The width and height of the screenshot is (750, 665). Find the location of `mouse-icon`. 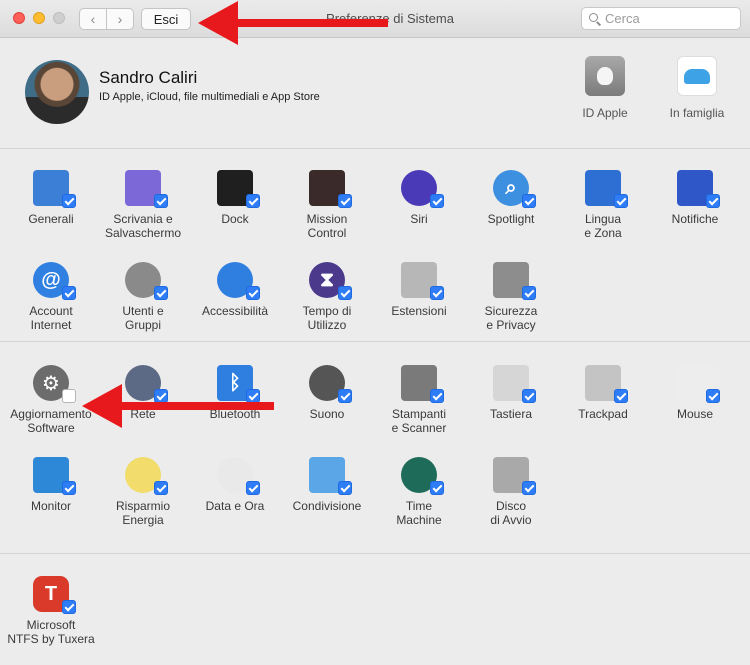

mouse-icon is located at coordinates (697, 383).